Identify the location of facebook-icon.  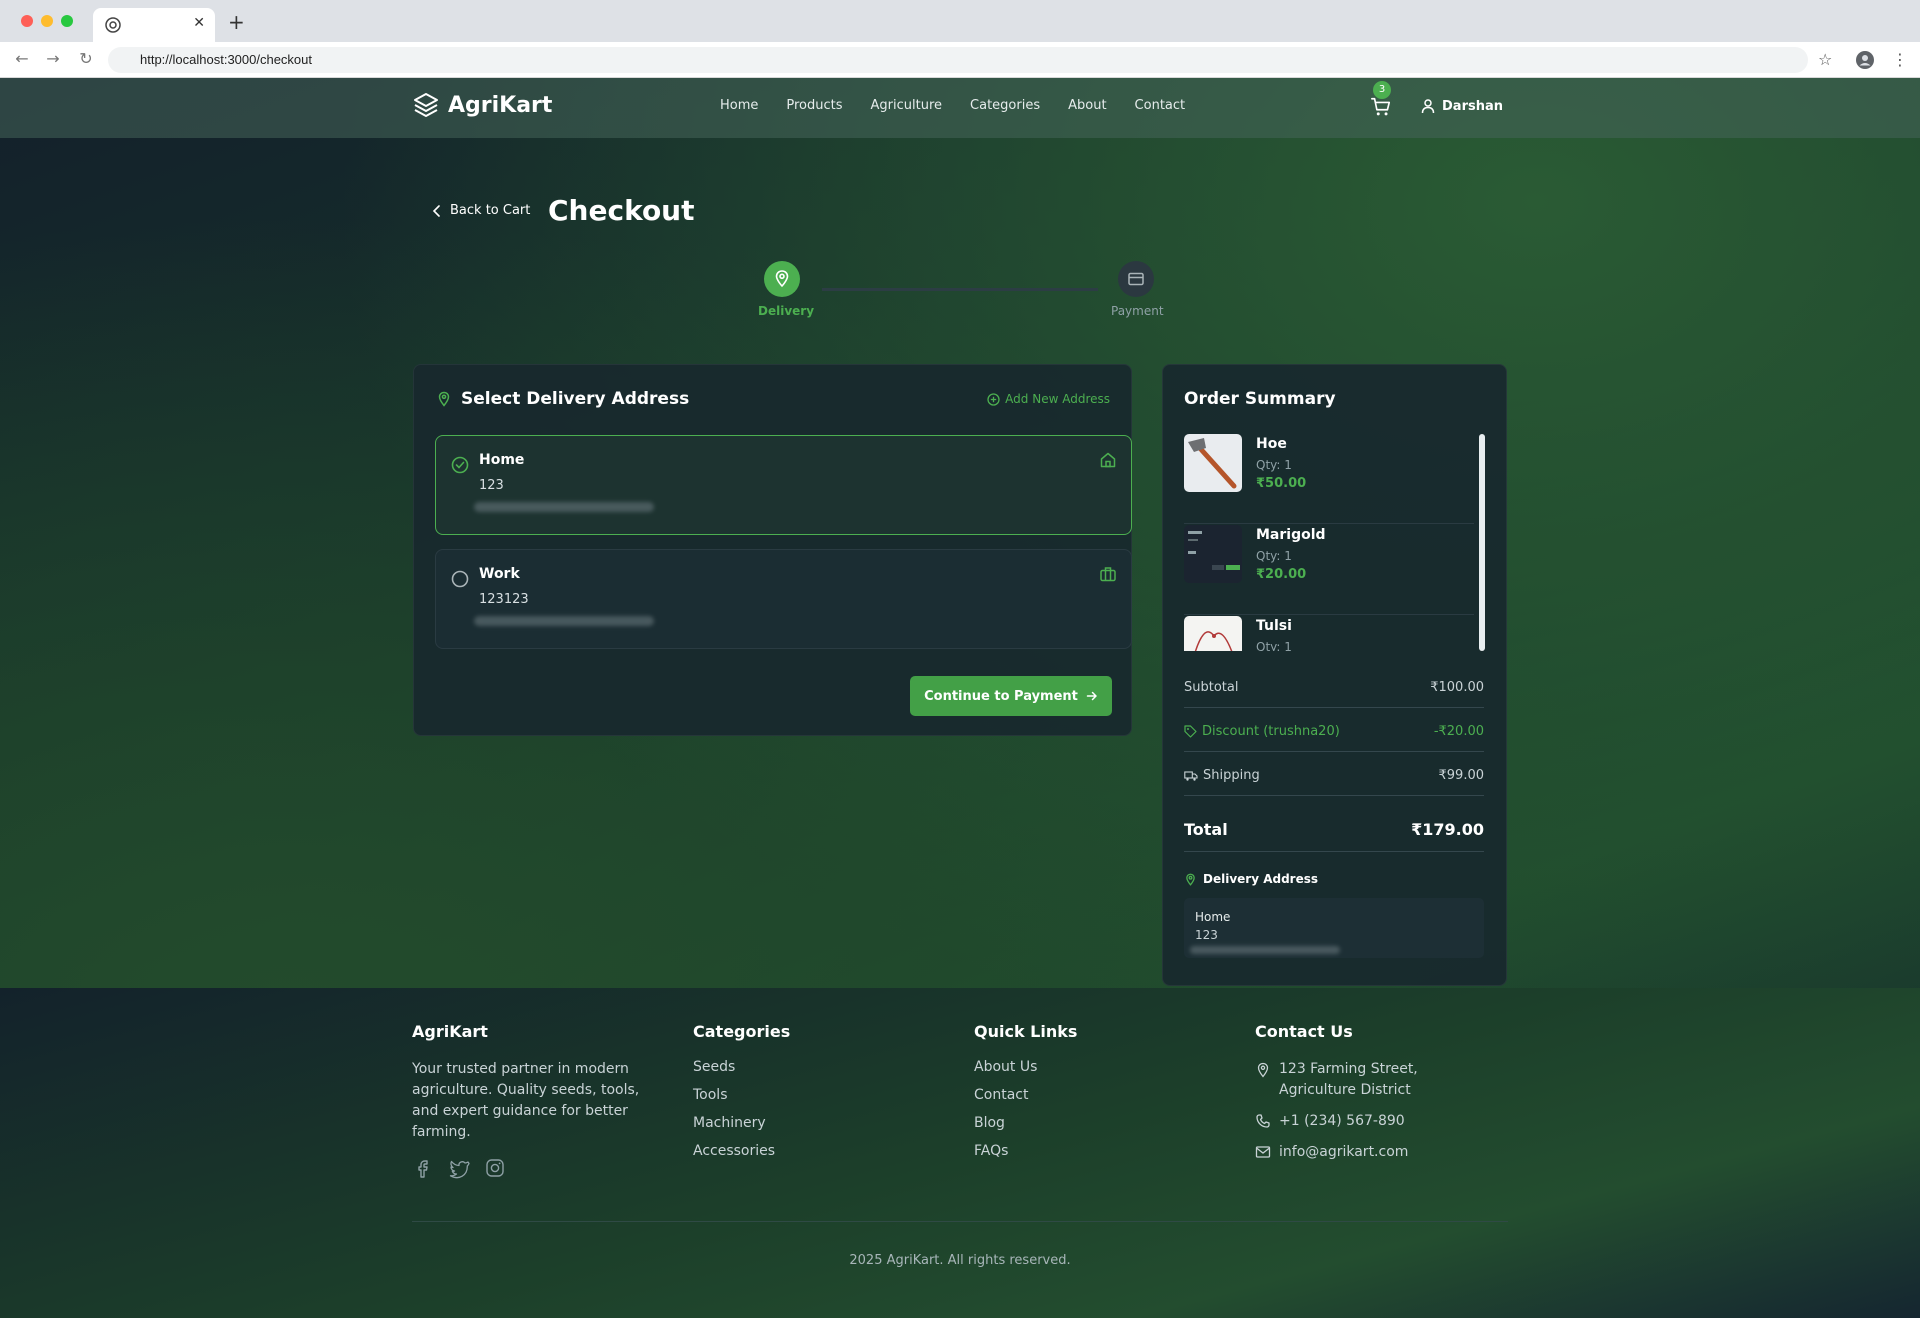
(423, 1168).